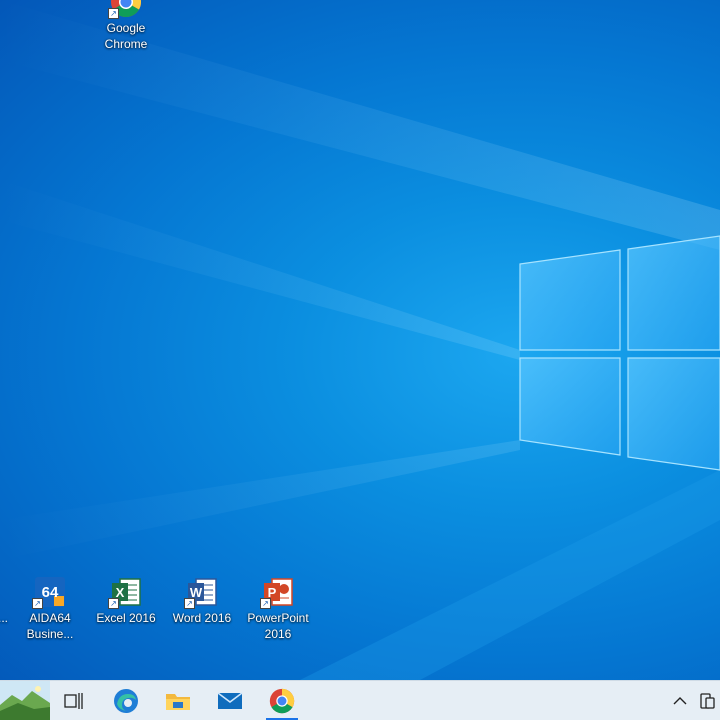 The width and height of the screenshot is (720, 720). I want to click on chrome-icon: ↗, so click(125, 9).